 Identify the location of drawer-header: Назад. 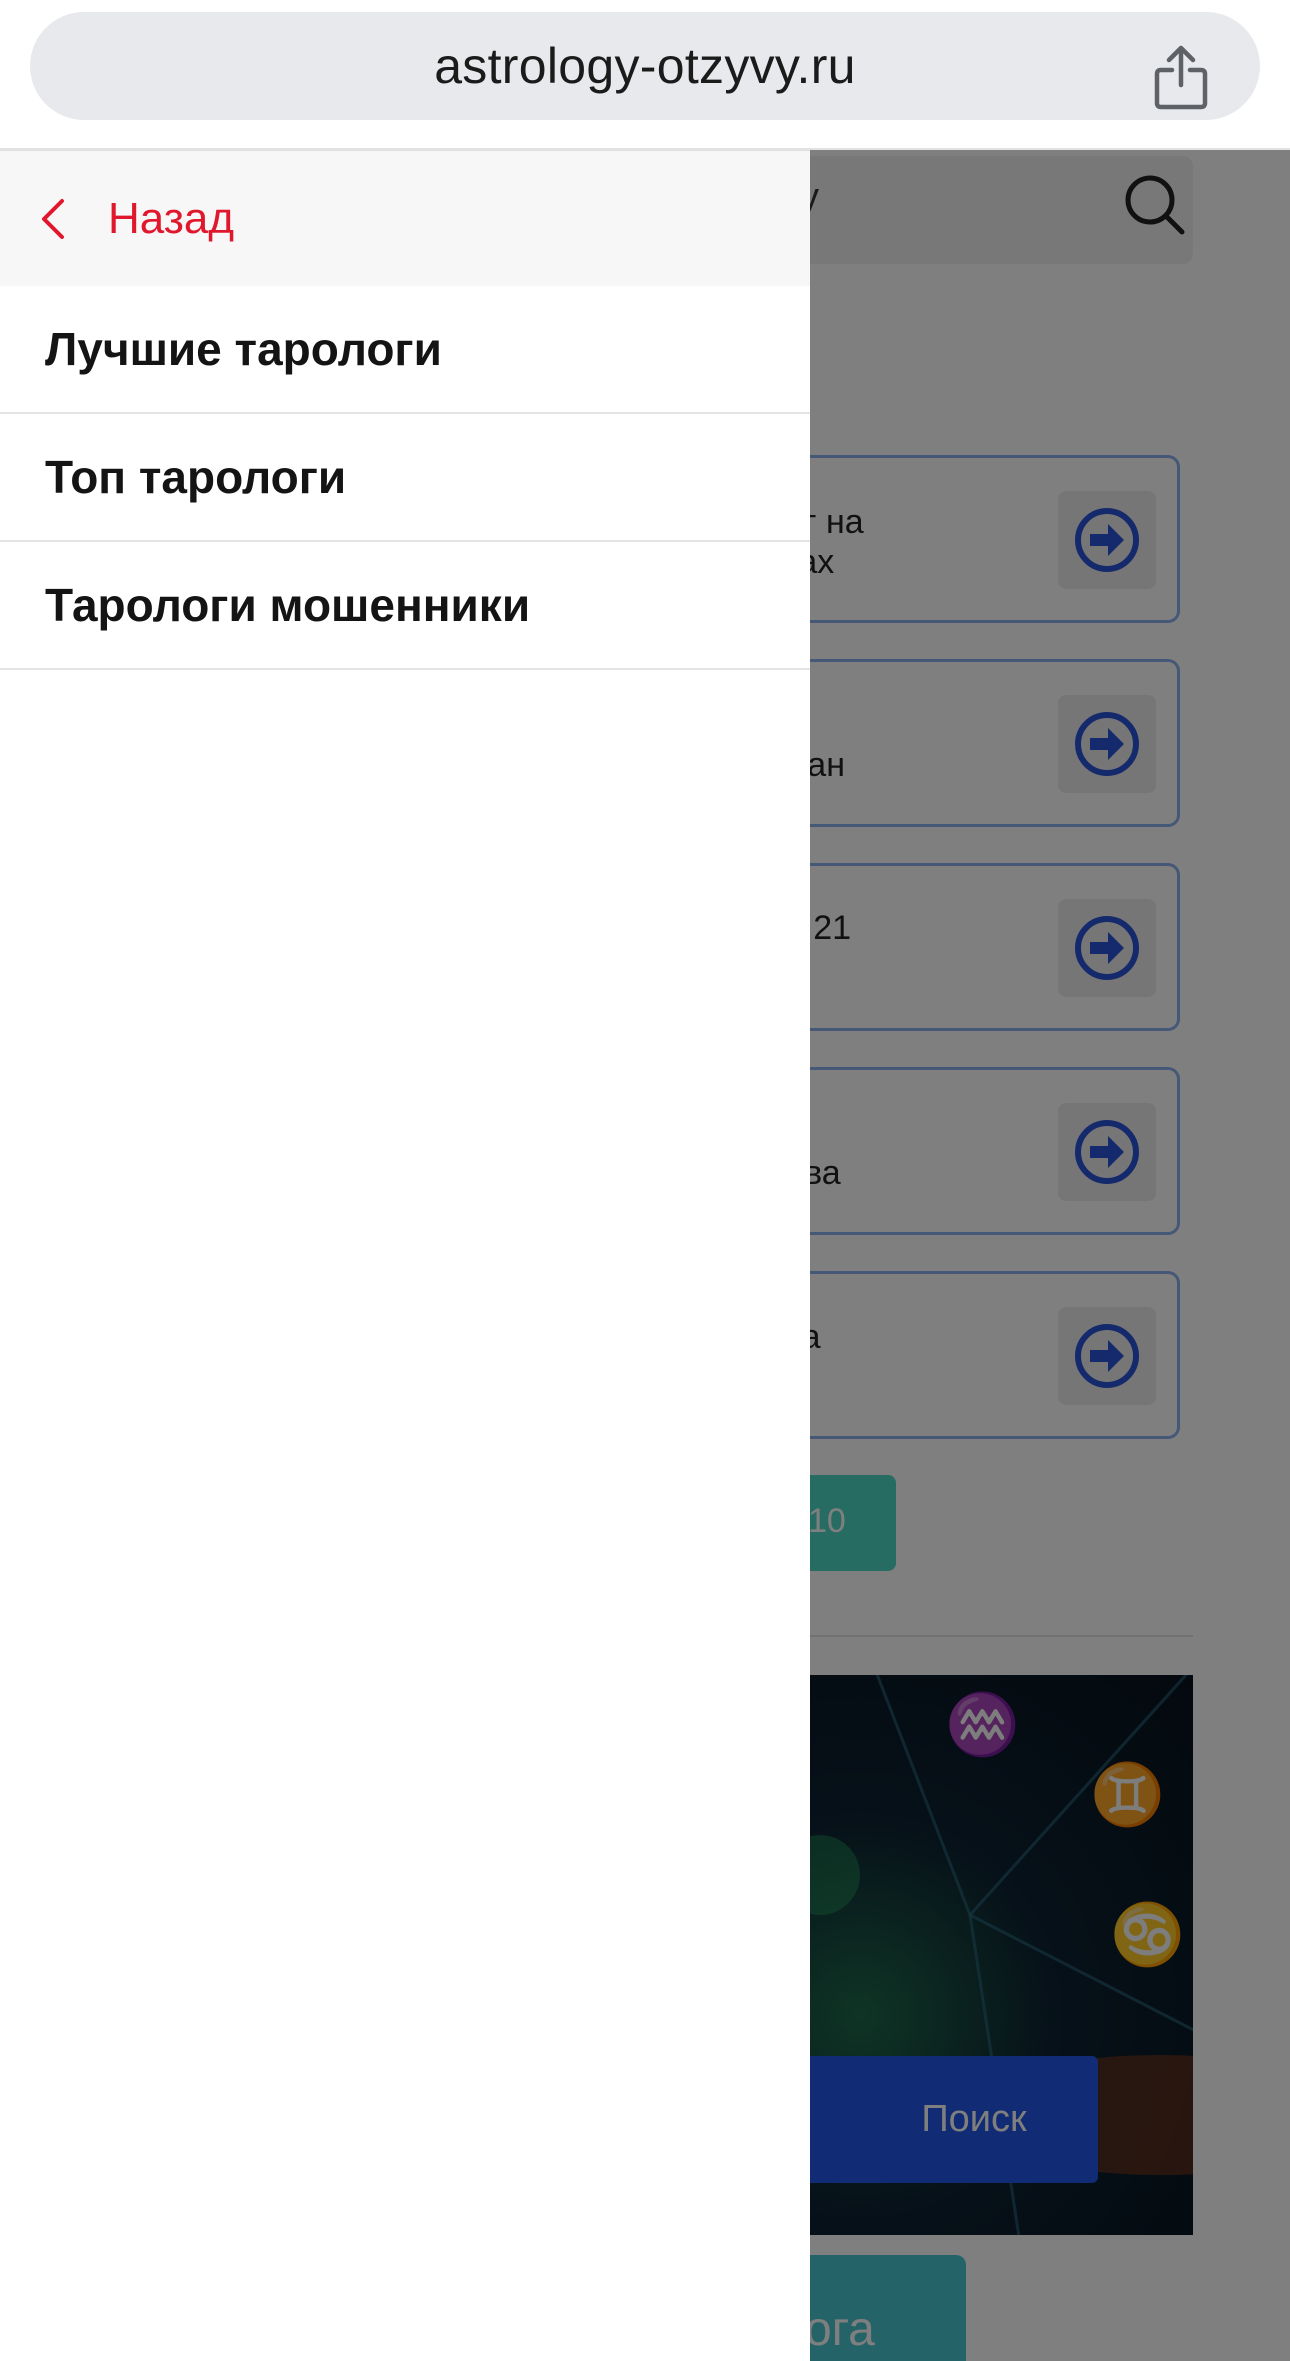
(405, 218).